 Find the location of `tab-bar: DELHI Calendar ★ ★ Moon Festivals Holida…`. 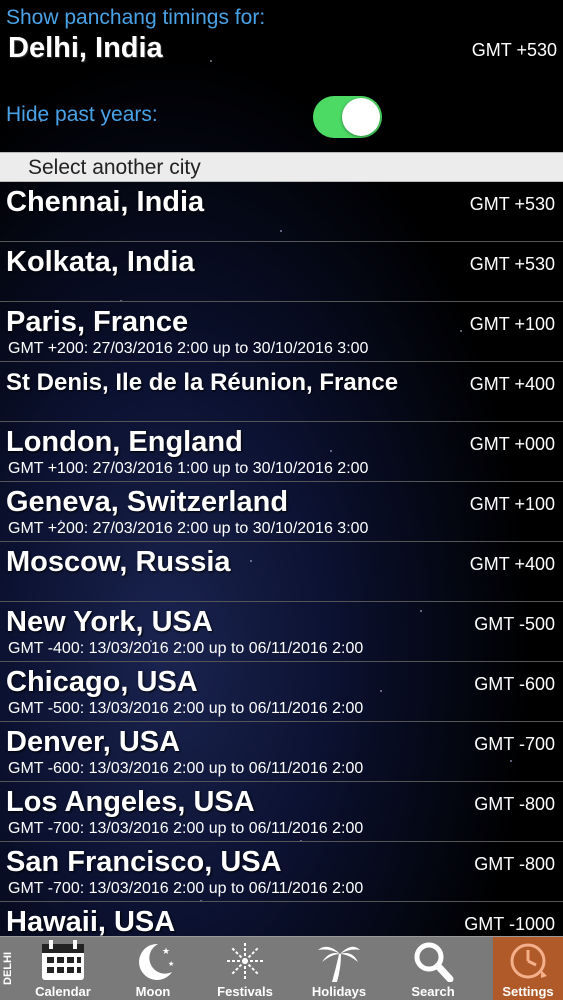

tab-bar: DELHI Calendar ★ ★ Moon Festivals Holida… is located at coordinates (281, 968).